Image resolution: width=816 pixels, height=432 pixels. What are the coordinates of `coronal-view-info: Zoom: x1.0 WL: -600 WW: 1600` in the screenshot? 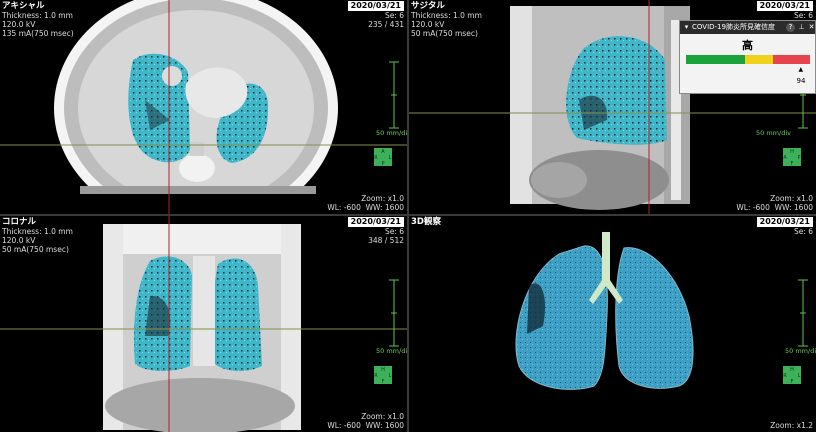 It's located at (365, 421).